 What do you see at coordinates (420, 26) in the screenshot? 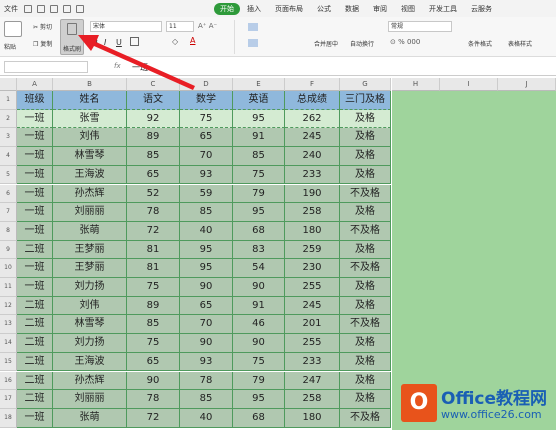
I see `number-format-select: 常规` at bounding box center [420, 26].